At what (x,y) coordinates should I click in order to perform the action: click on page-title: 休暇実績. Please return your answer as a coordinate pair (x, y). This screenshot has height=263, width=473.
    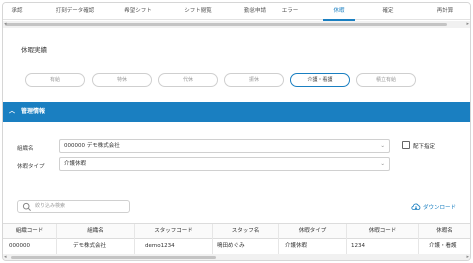
    Looking at the image, I should click on (34, 50).